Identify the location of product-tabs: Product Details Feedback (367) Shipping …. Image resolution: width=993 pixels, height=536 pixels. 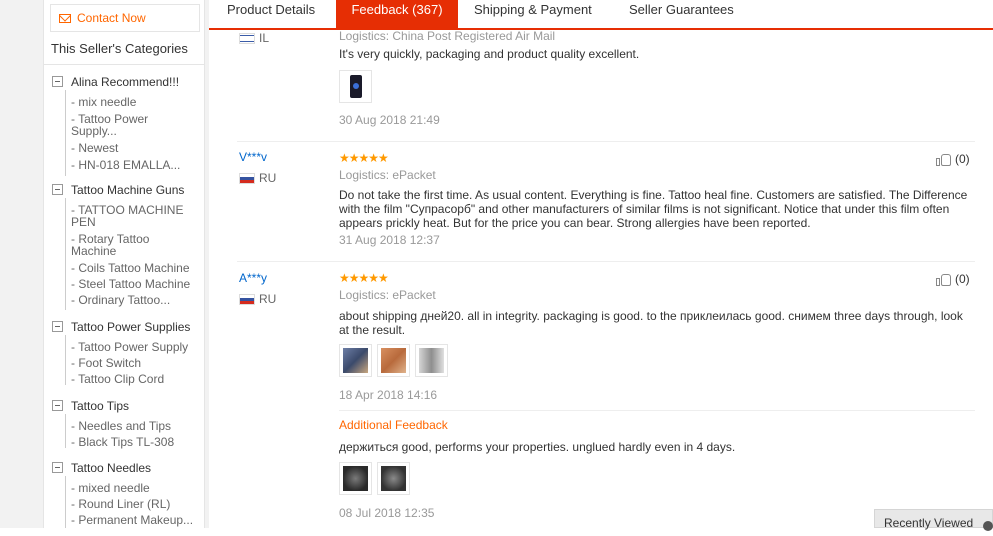
(601, 15).